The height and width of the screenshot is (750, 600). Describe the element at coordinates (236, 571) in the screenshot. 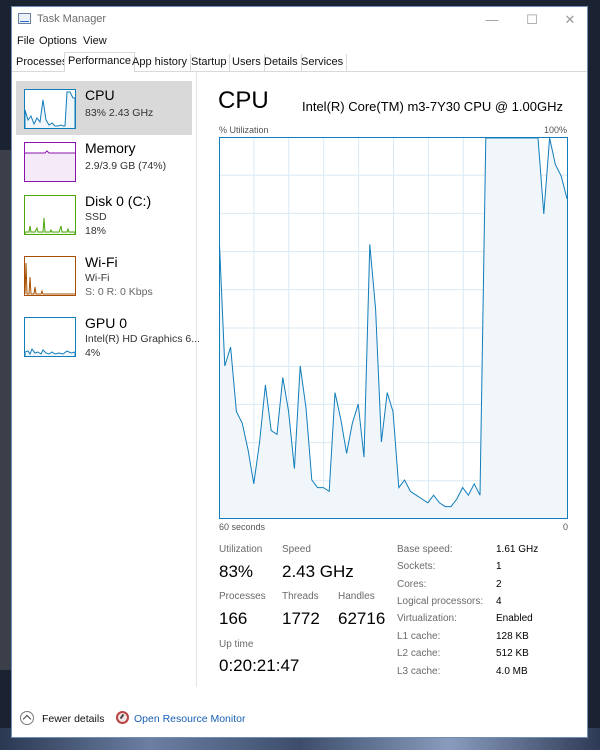

I see `utilization-value: 83%` at that location.